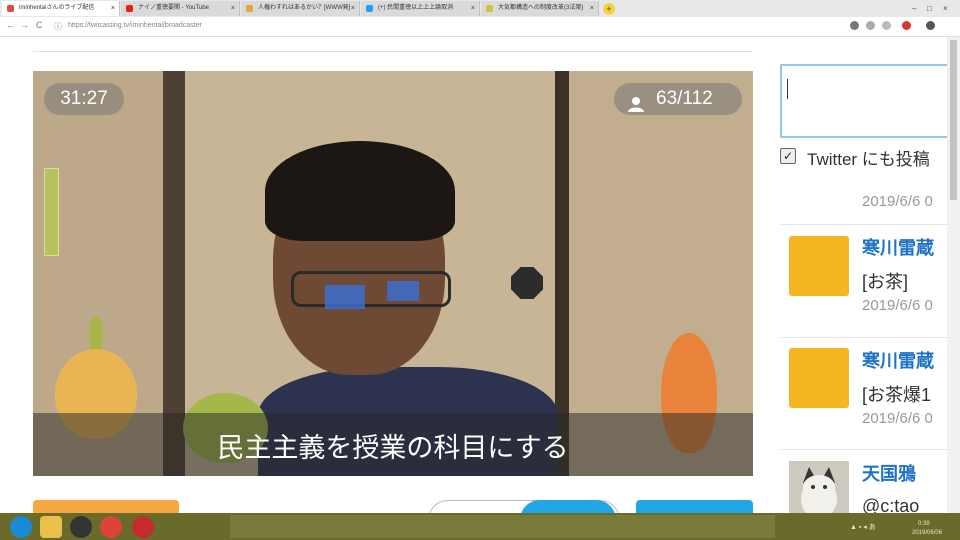 This screenshot has height=540, width=960. I want to click on zoom-icon, so click(870, 25).